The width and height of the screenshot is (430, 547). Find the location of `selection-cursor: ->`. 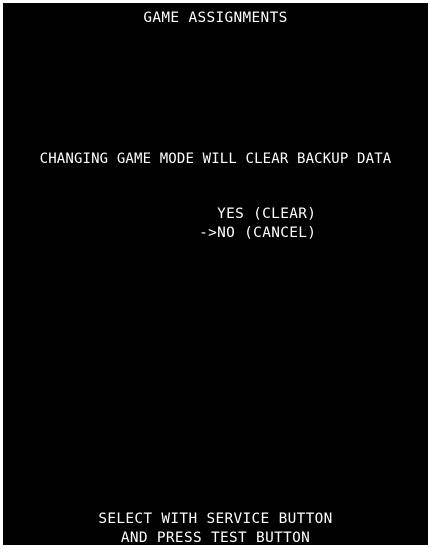

selection-cursor: -> is located at coordinates (208, 233).